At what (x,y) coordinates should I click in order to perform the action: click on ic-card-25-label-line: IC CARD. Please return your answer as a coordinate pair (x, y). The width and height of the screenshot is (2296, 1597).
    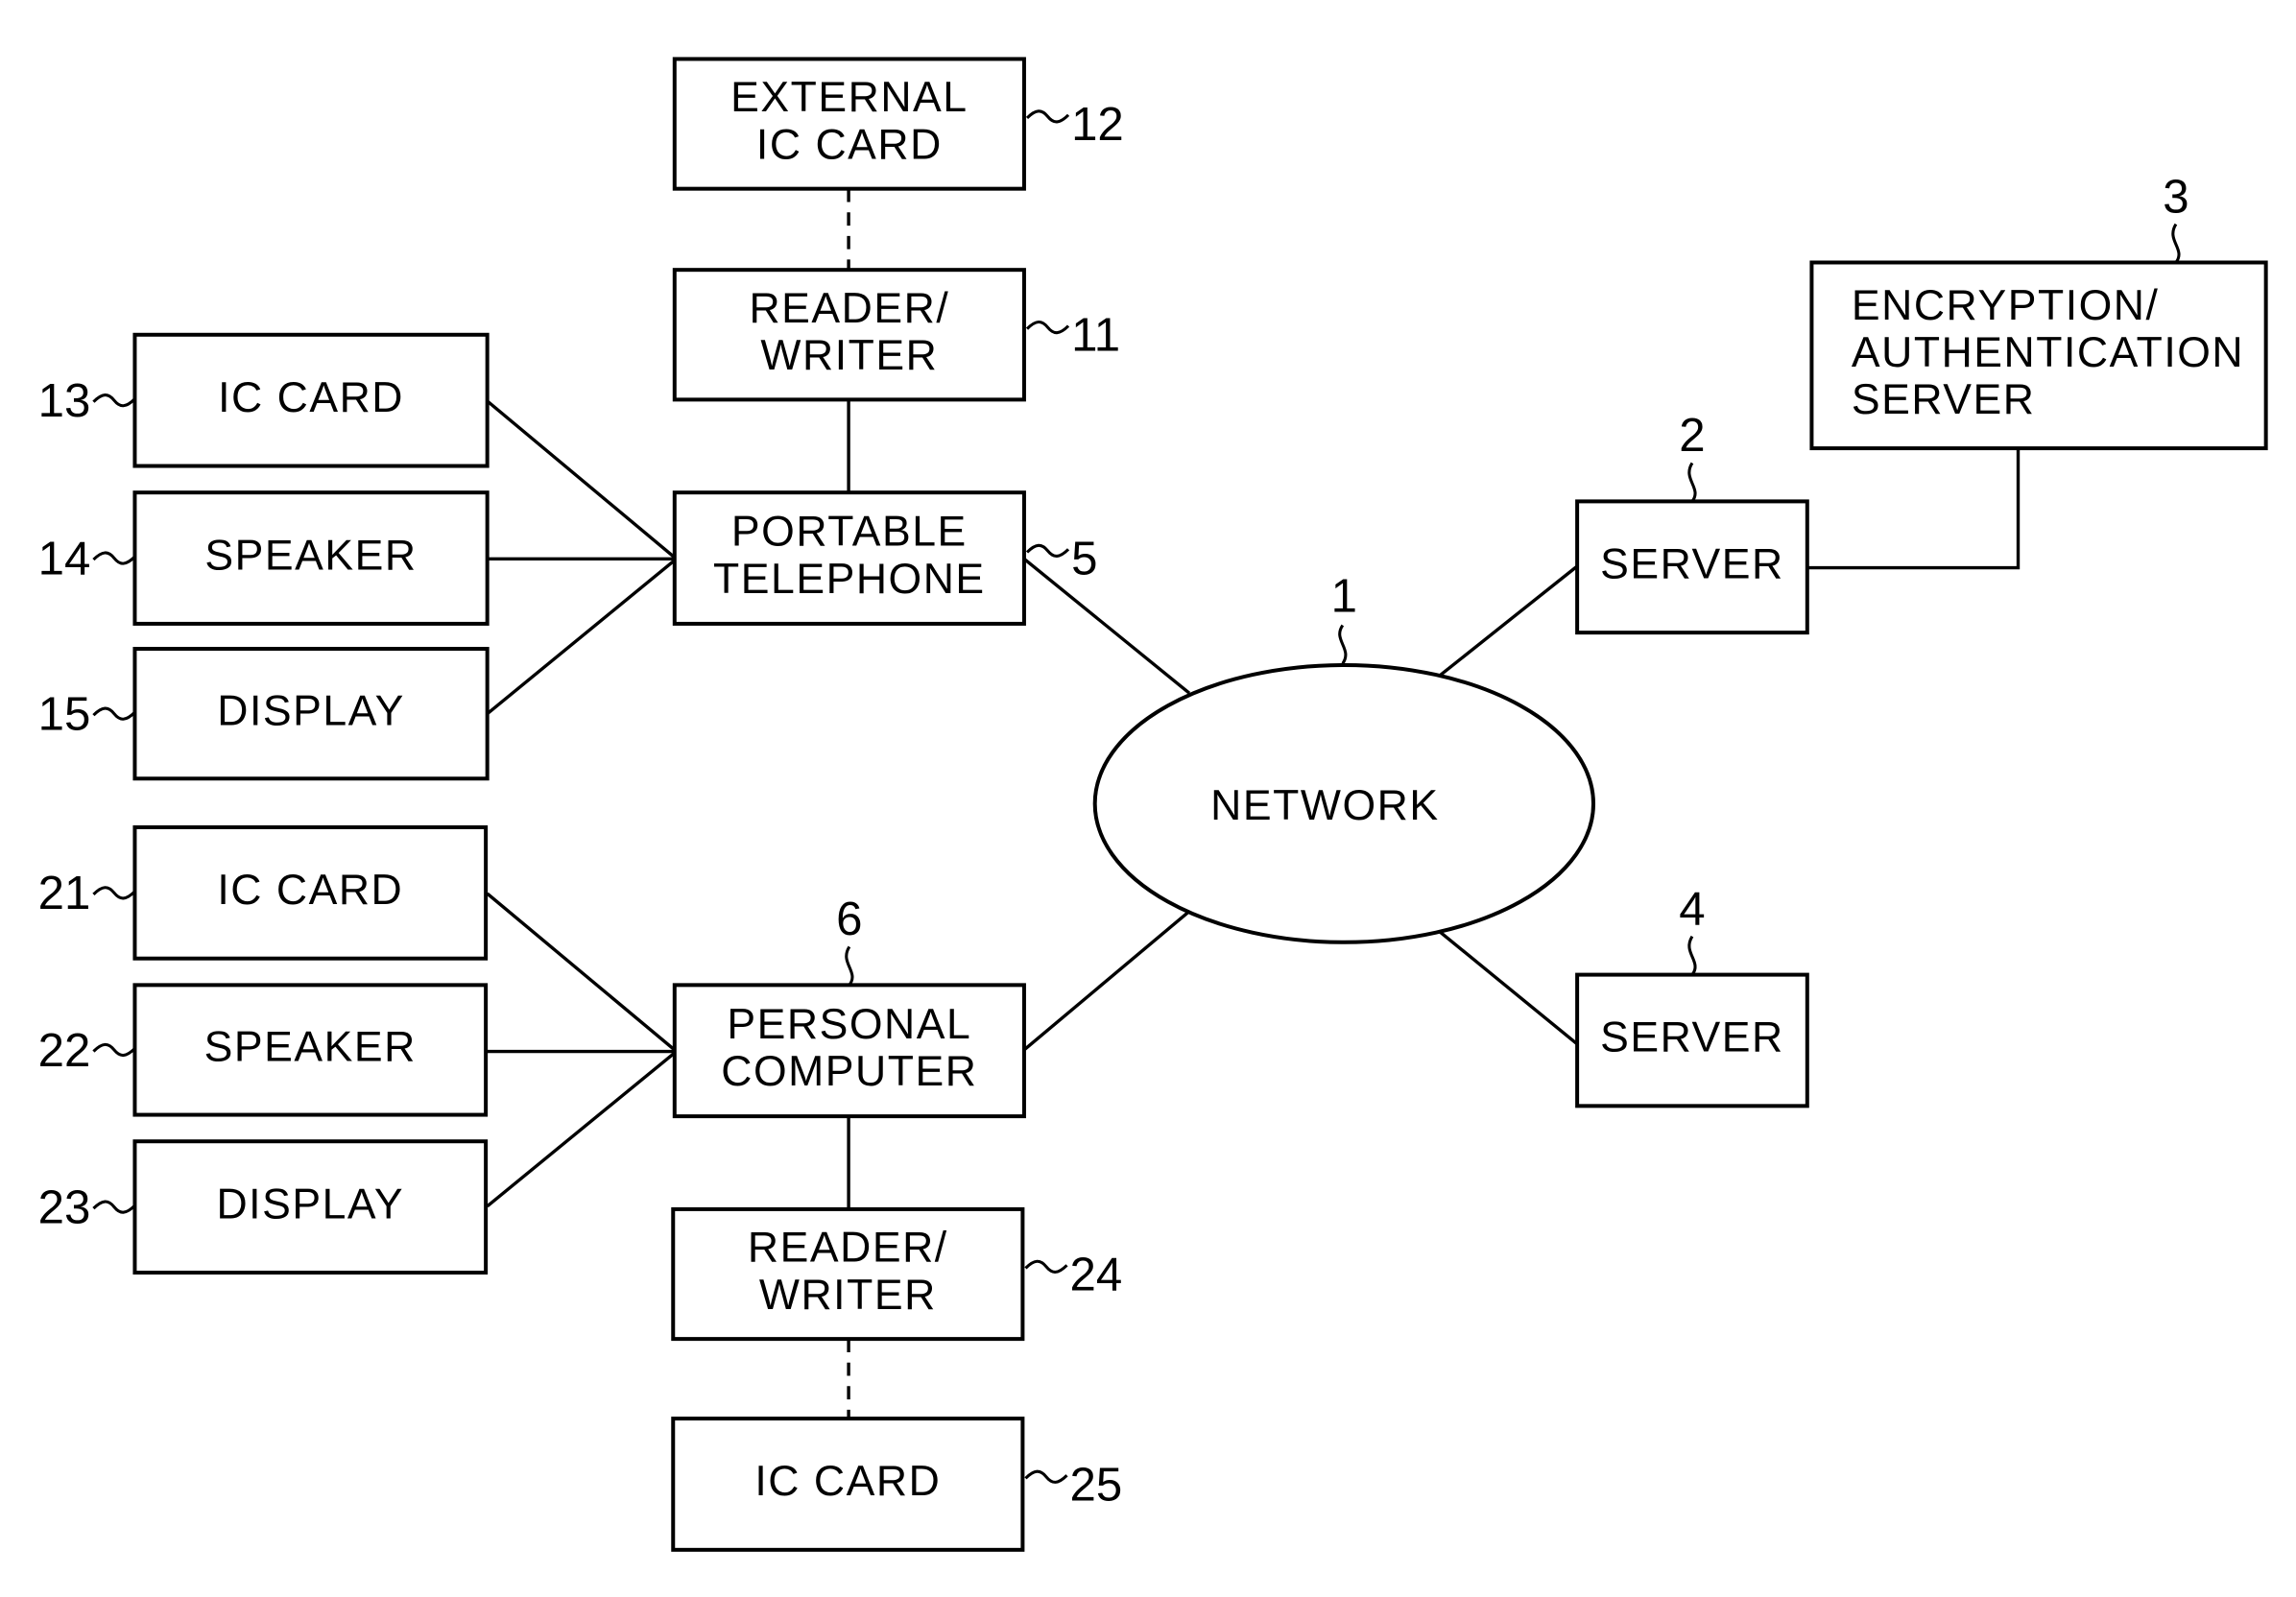
    Looking at the image, I should click on (848, 1481).